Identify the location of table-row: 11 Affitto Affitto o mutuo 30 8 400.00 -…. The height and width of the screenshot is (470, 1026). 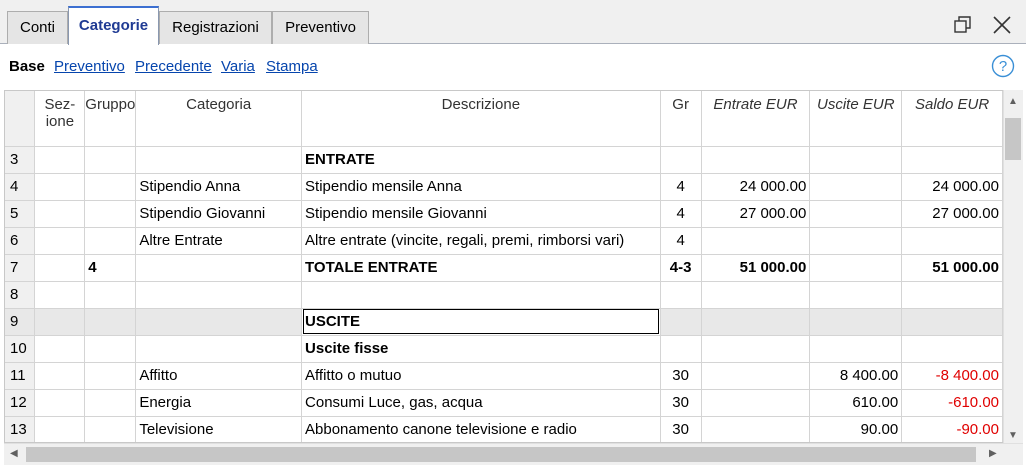
(504, 376).